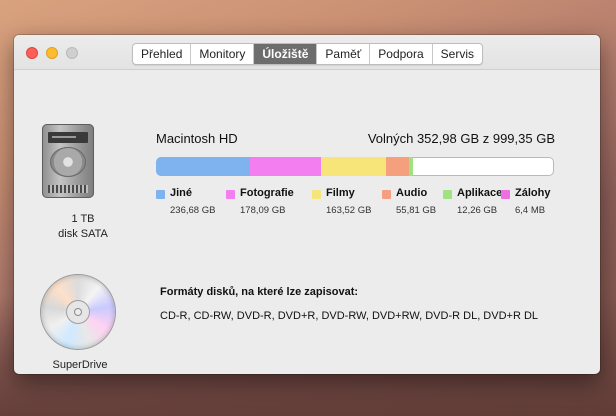  What do you see at coordinates (412, 193) in the screenshot?
I see `legend-name: Audio` at bounding box center [412, 193].